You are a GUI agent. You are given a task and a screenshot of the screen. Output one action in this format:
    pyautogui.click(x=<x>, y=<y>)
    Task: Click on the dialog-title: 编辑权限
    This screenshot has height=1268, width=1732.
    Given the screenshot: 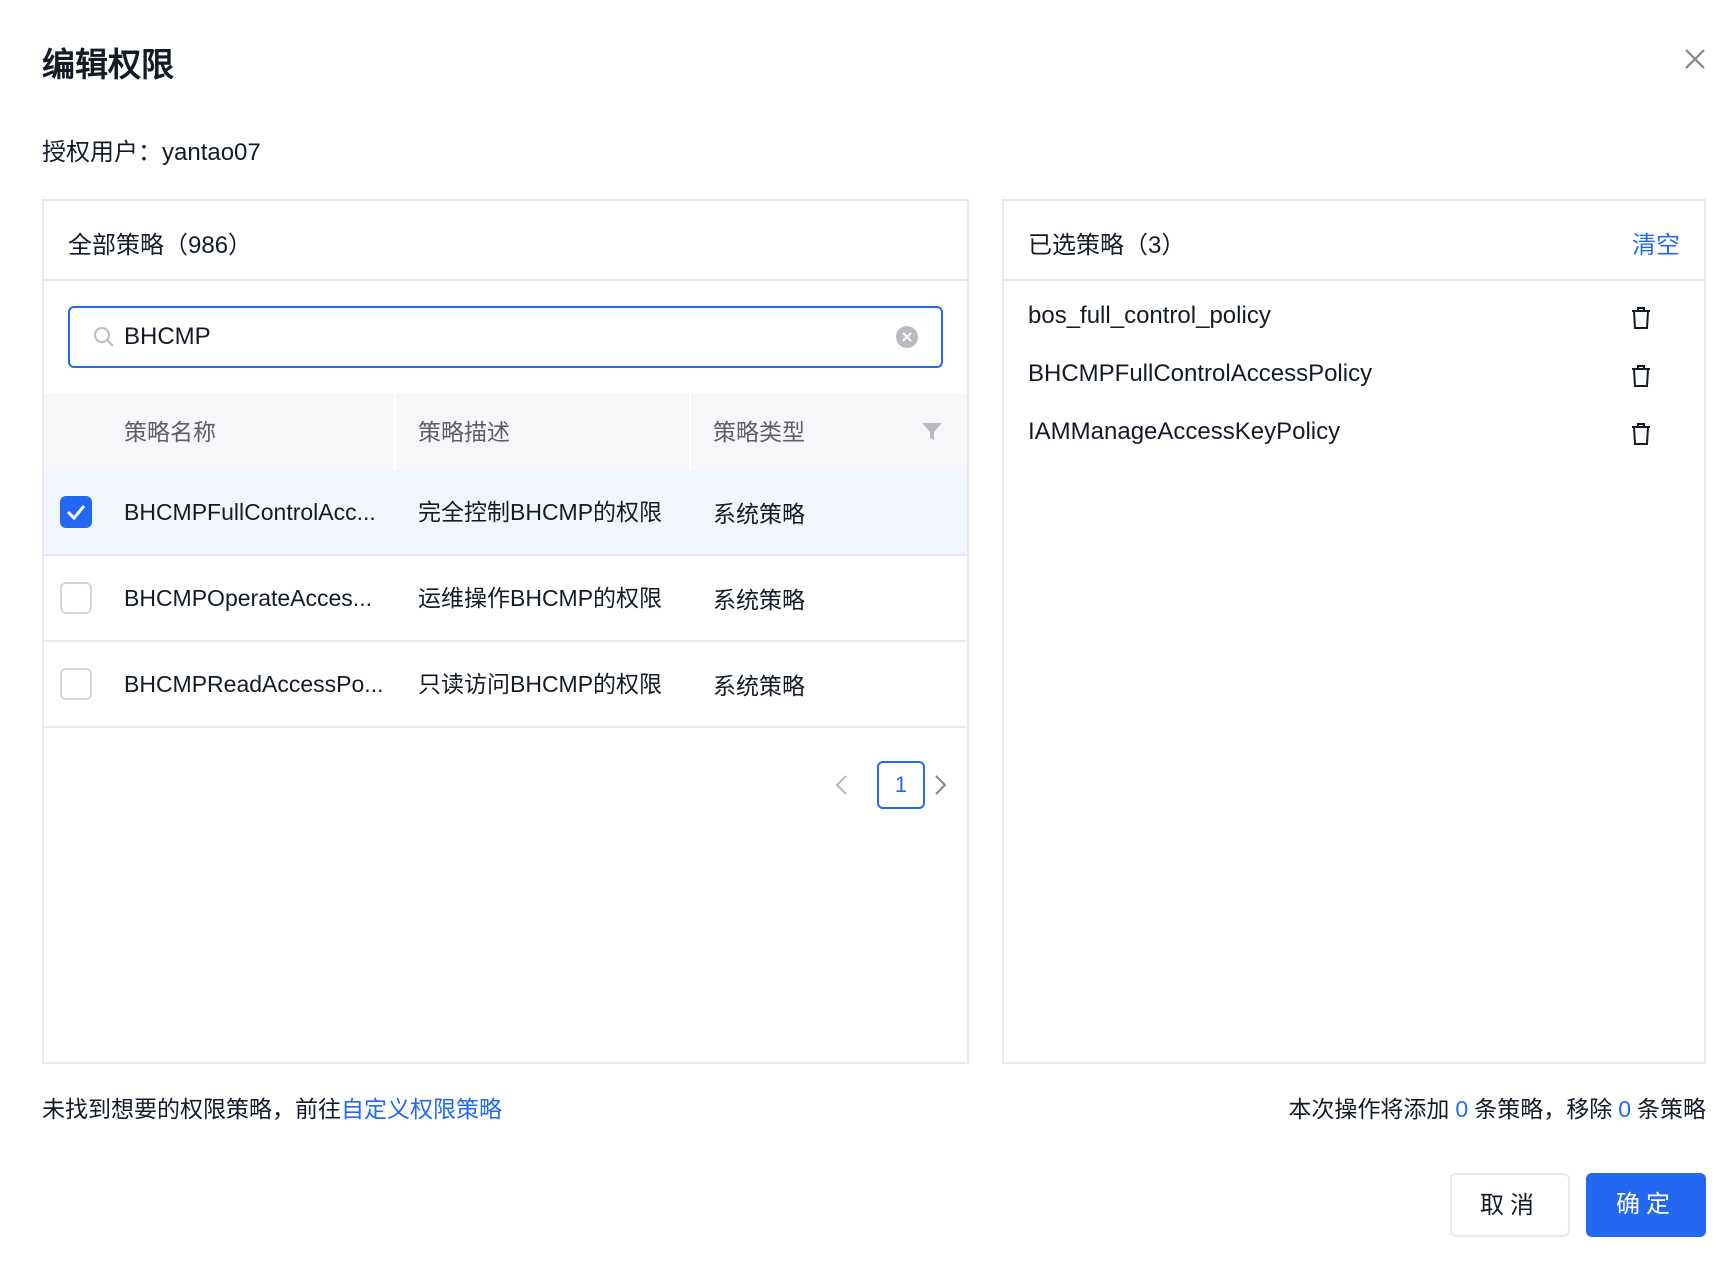 What is the action you would take?
    pyautogui.click(x=108, y=64)
    